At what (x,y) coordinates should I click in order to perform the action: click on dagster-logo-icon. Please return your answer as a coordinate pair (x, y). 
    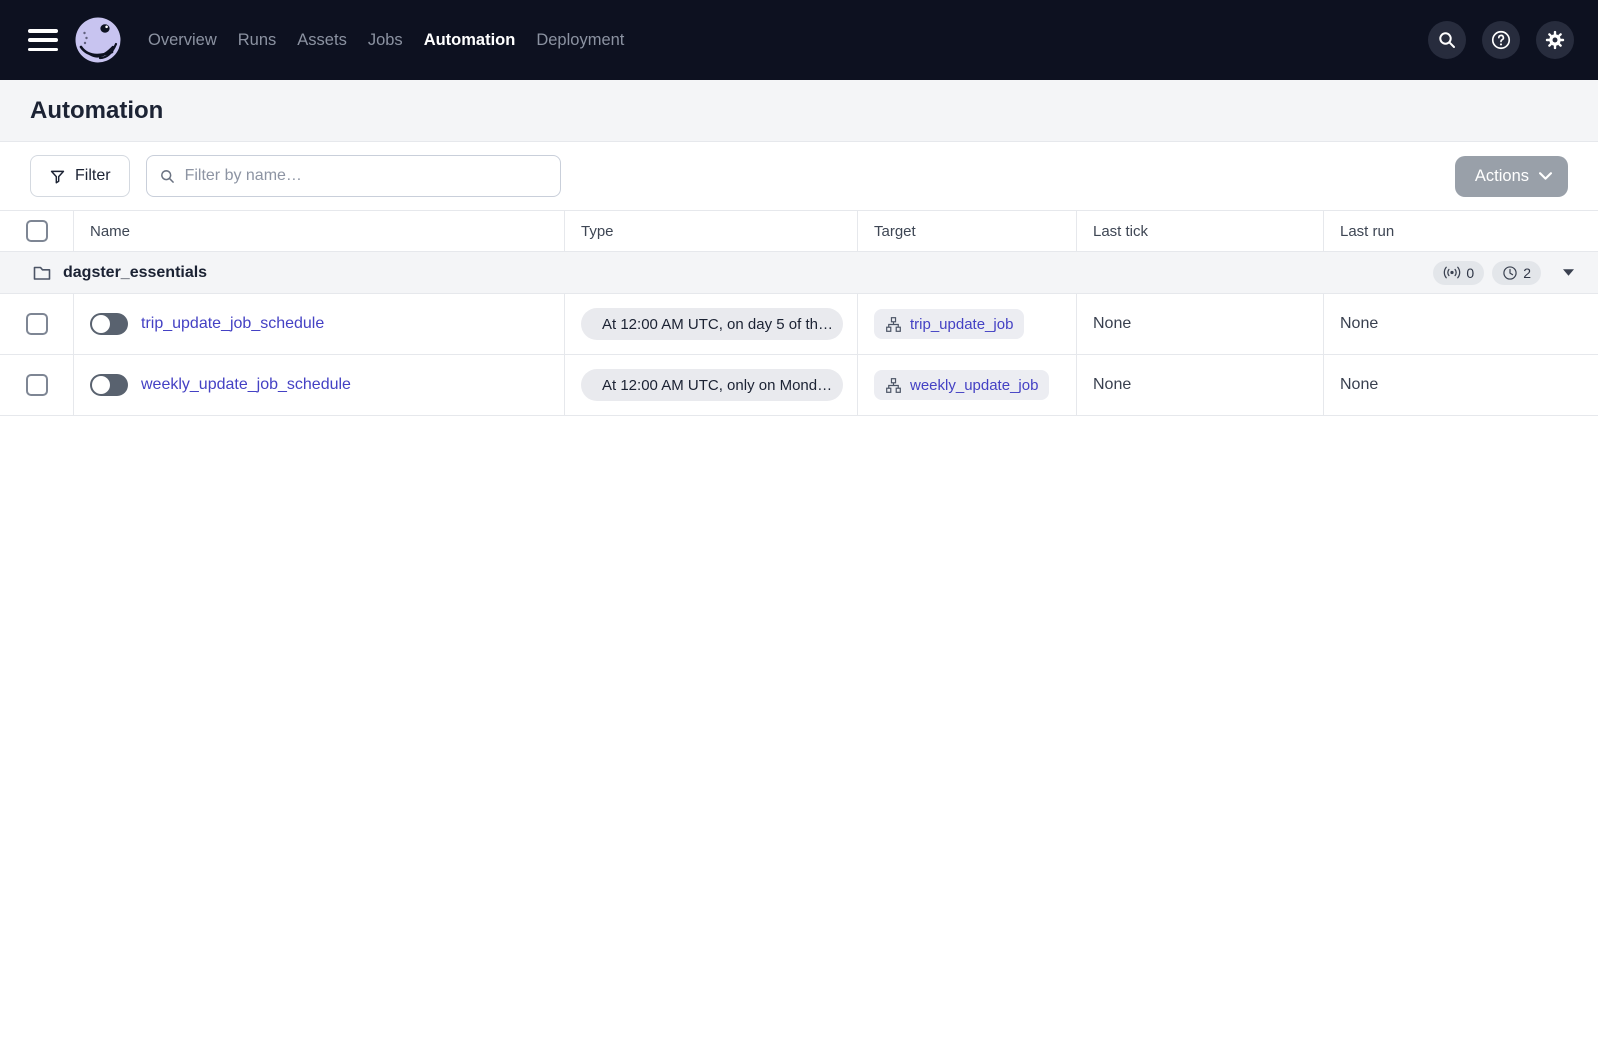
    Looking at the image, I should click on (98, 40).